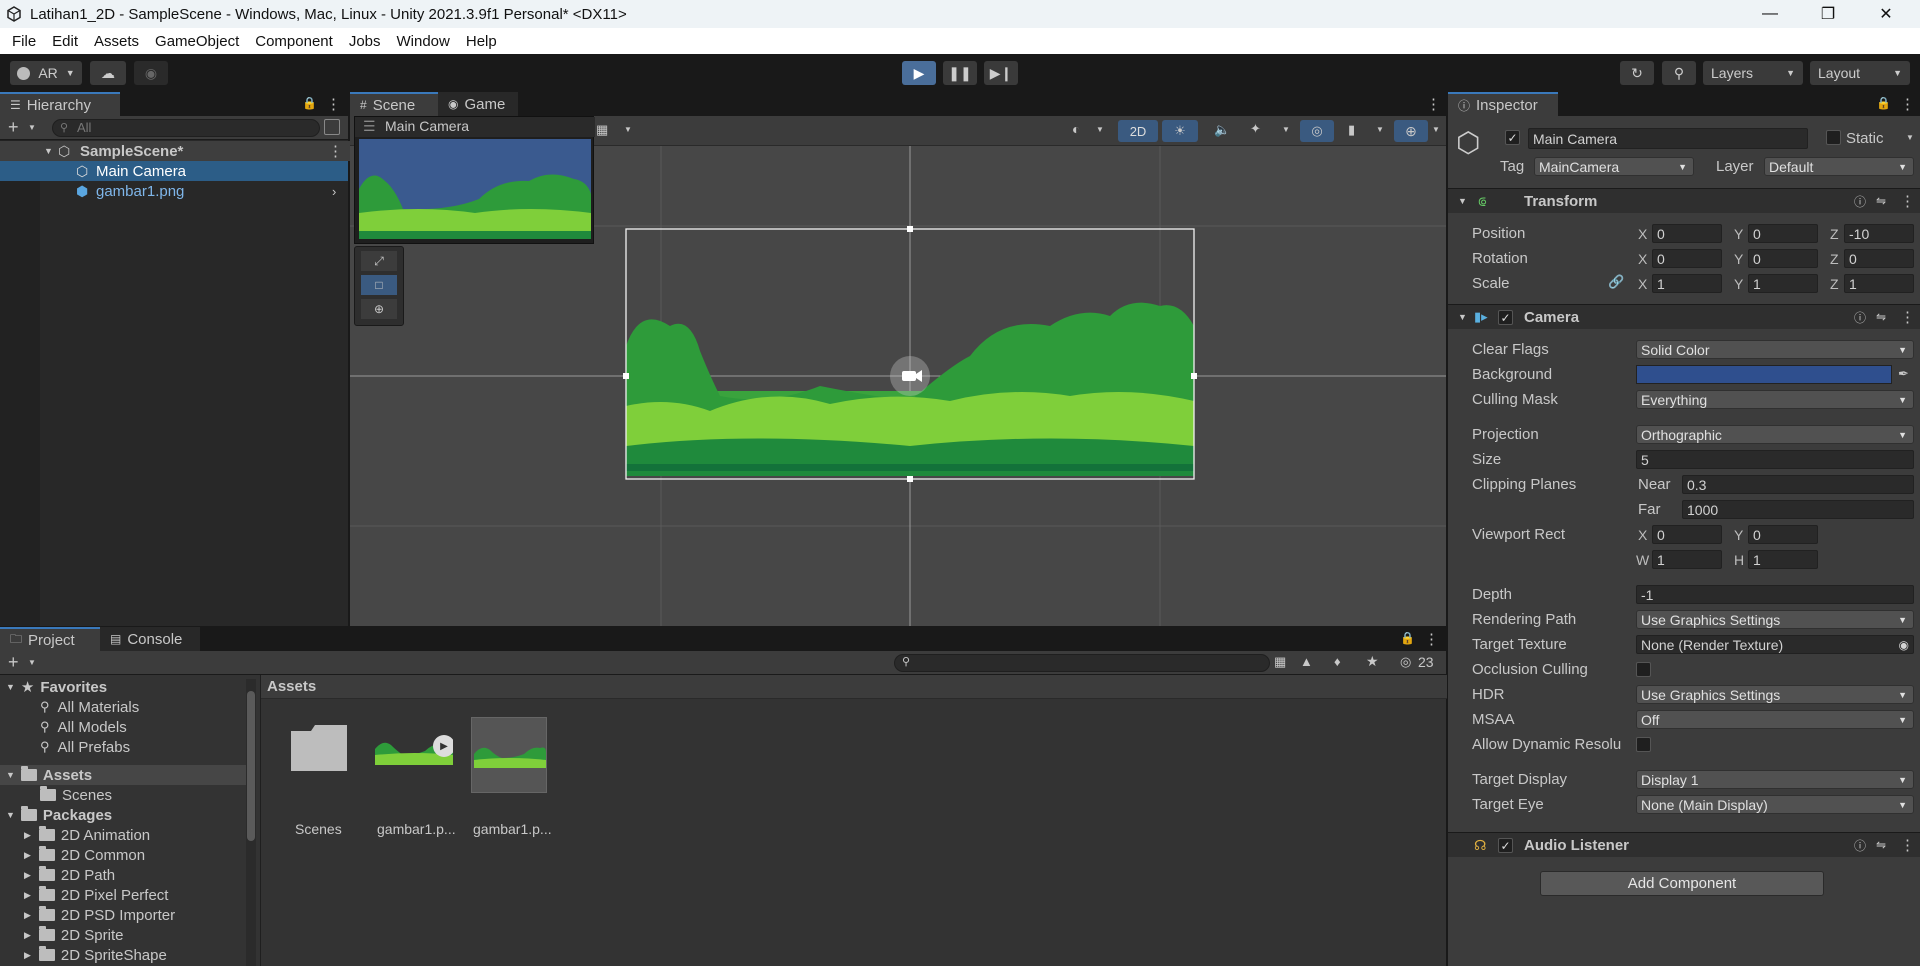 The height and width of the screenshot is (966, 1920). I want to click on menu-window: Window, so click(423, 41).